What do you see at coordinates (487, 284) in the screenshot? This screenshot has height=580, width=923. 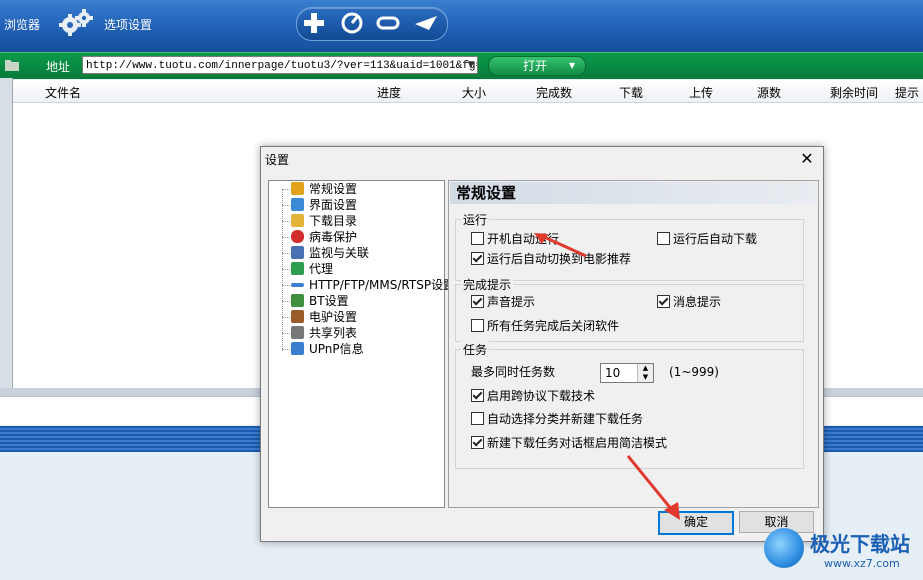 I see `notify-group-label: 完成提示` at bounding box center [487, 284].